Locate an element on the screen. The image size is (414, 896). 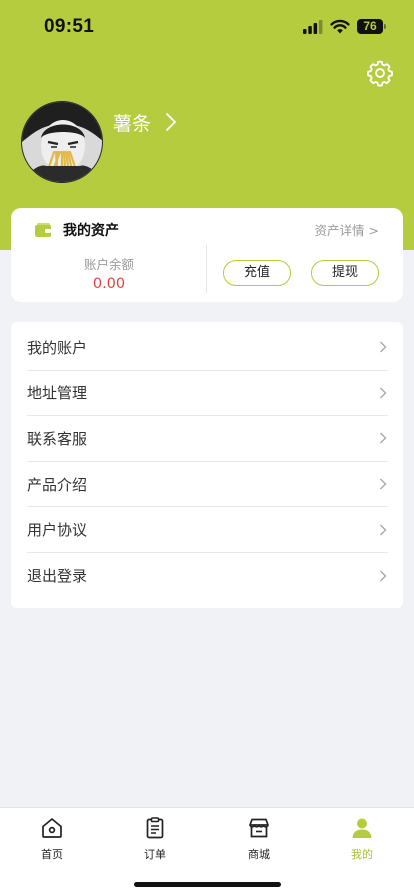
recharge-button: 充值 is located at coordinates (257, 273).